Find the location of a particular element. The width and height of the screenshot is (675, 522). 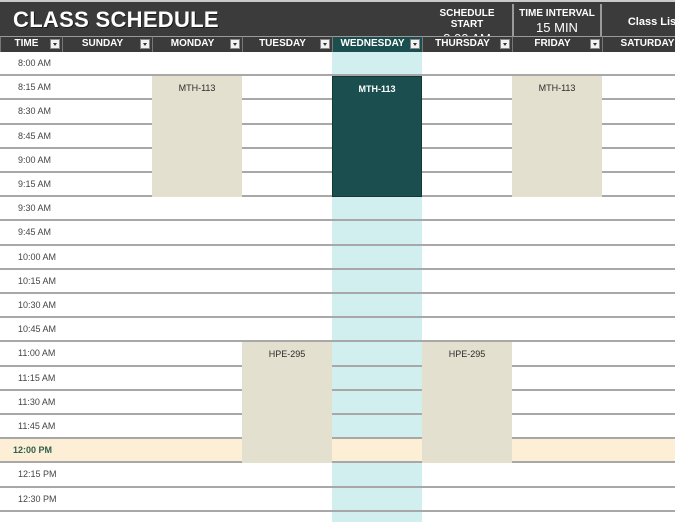

column-header-label: SATURDAY is located at coordinates (647, 43).